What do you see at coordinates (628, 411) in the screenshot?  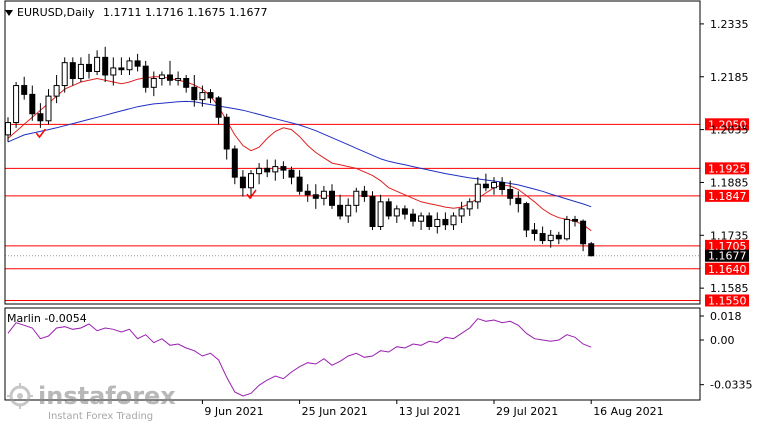 I see `time-tick-label: 16 Aug 2021` at bounding box center [628, 411].